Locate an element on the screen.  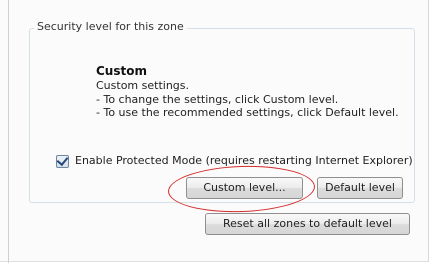
groupbox-legend: Security level for this zone is located at coordinates (110, 27).